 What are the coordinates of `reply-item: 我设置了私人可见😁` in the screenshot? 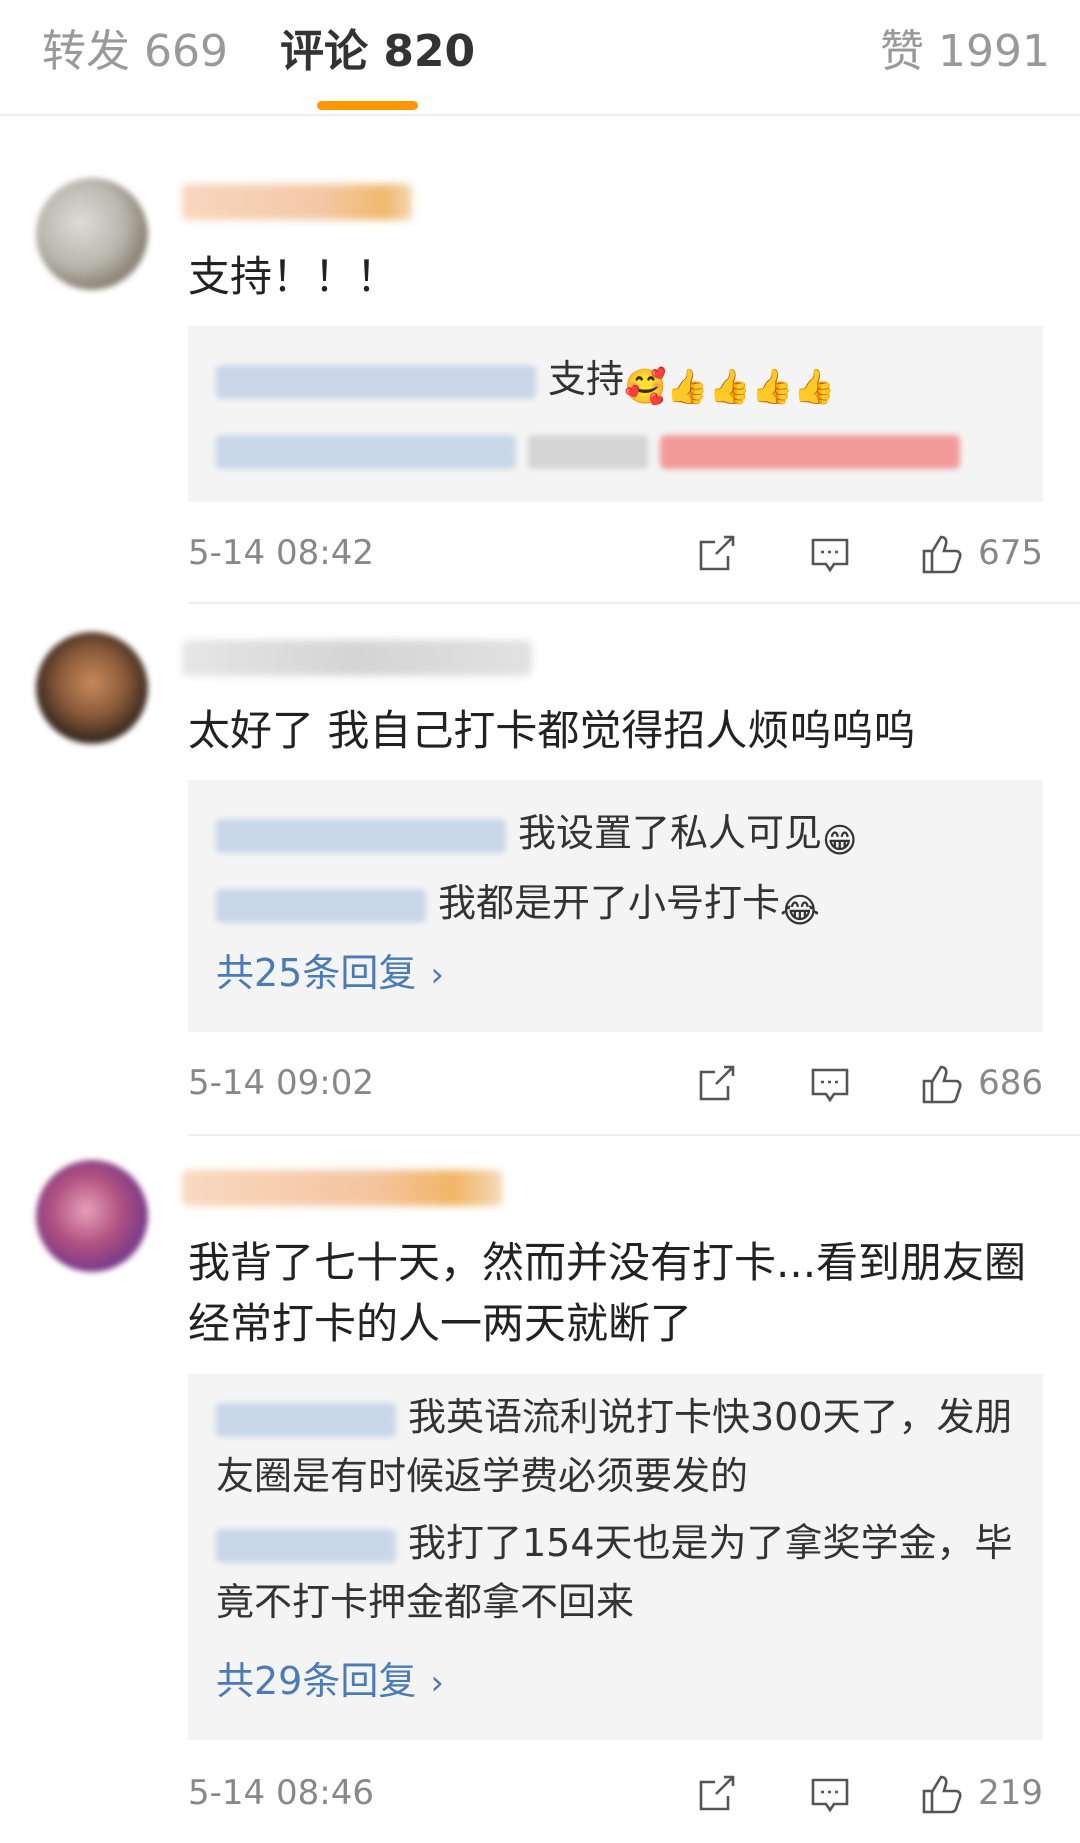 It's located at (619, 833).